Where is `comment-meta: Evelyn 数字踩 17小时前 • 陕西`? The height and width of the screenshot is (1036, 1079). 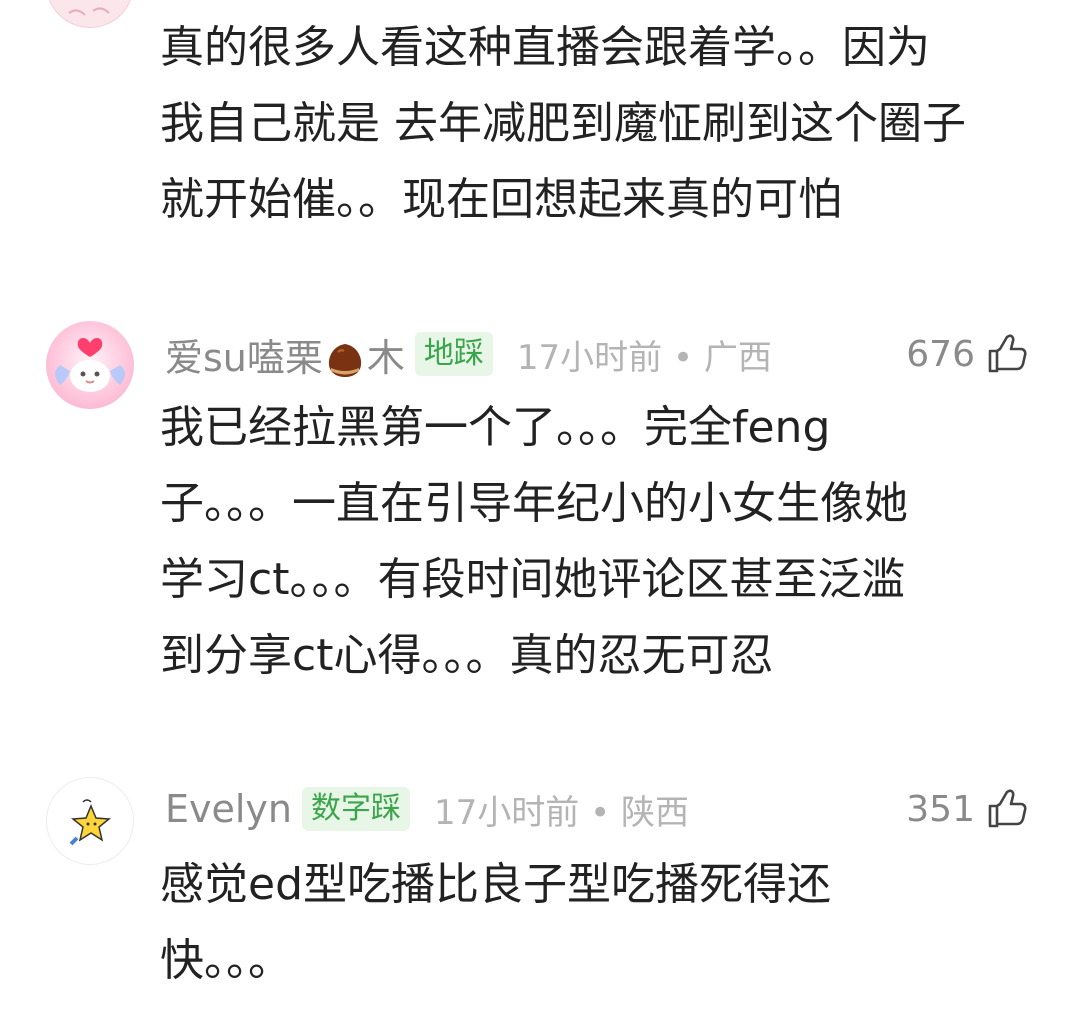
comment-meta: Evelyn 数字踩 17小时前 • 陕西 is located at coordinates (427, 809).